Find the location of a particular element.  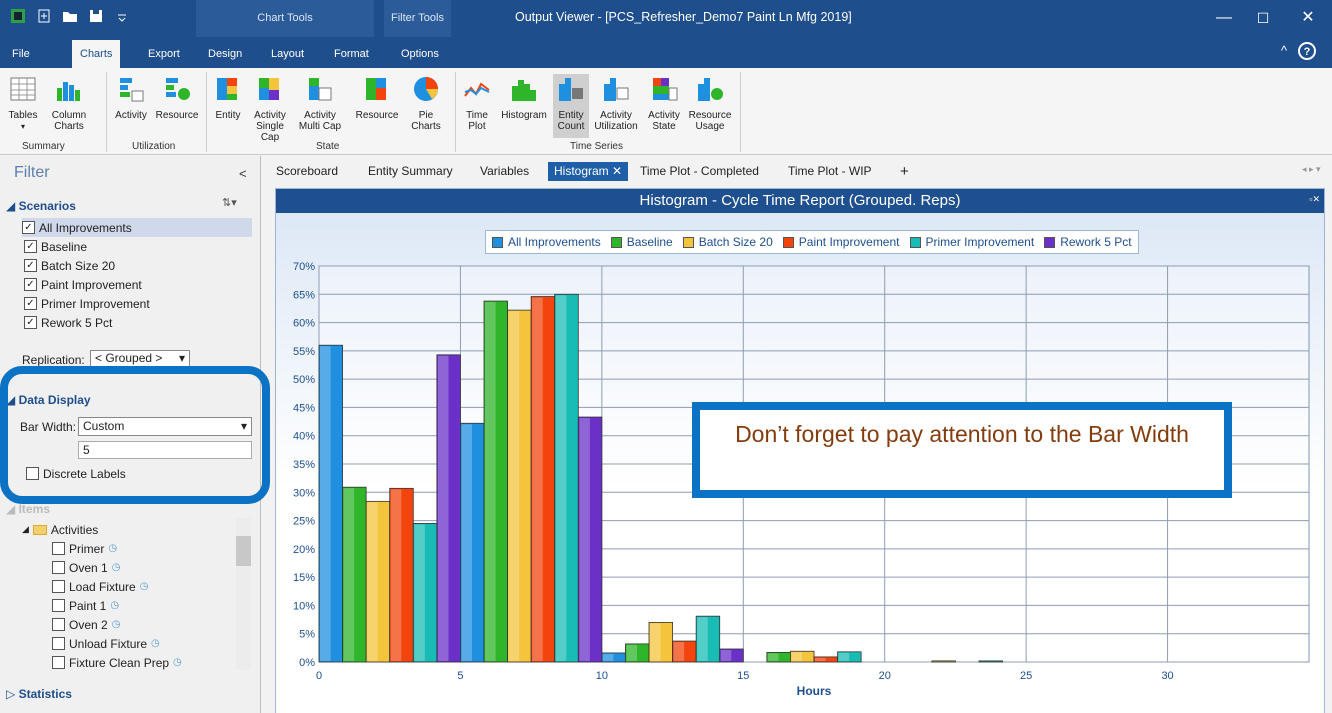

statistics-section-header: ▷ Statistics is located at coordinates (39, 694).